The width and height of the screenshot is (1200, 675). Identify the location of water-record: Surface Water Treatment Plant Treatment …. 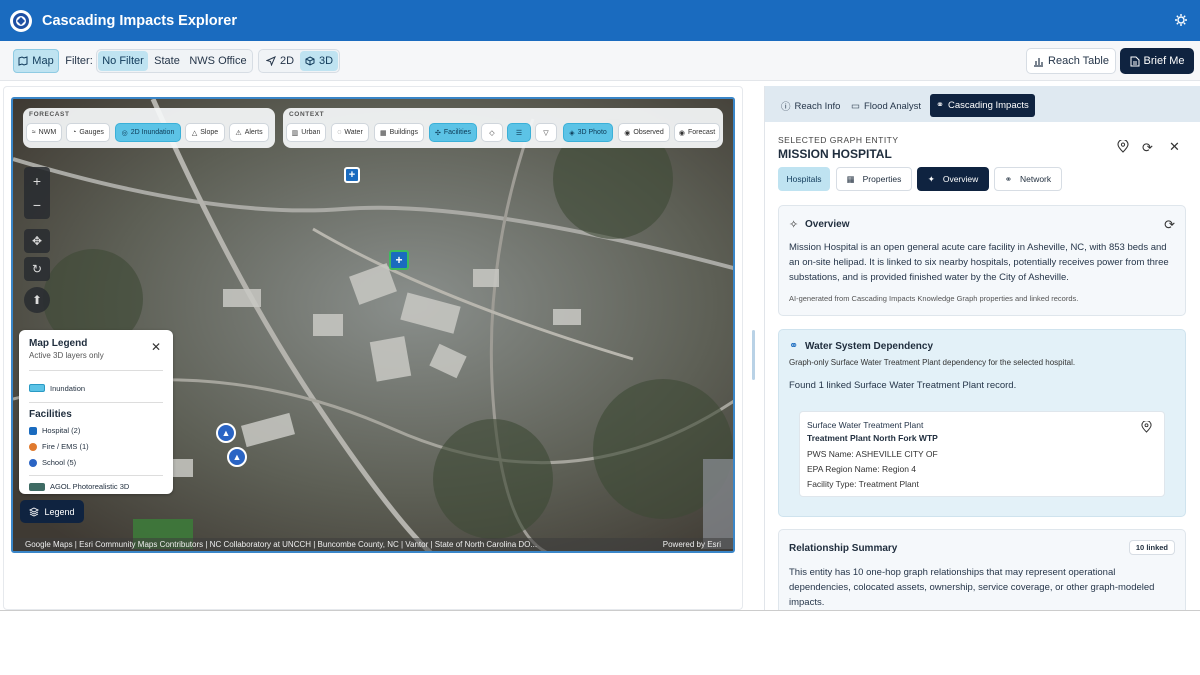
(982, 454).